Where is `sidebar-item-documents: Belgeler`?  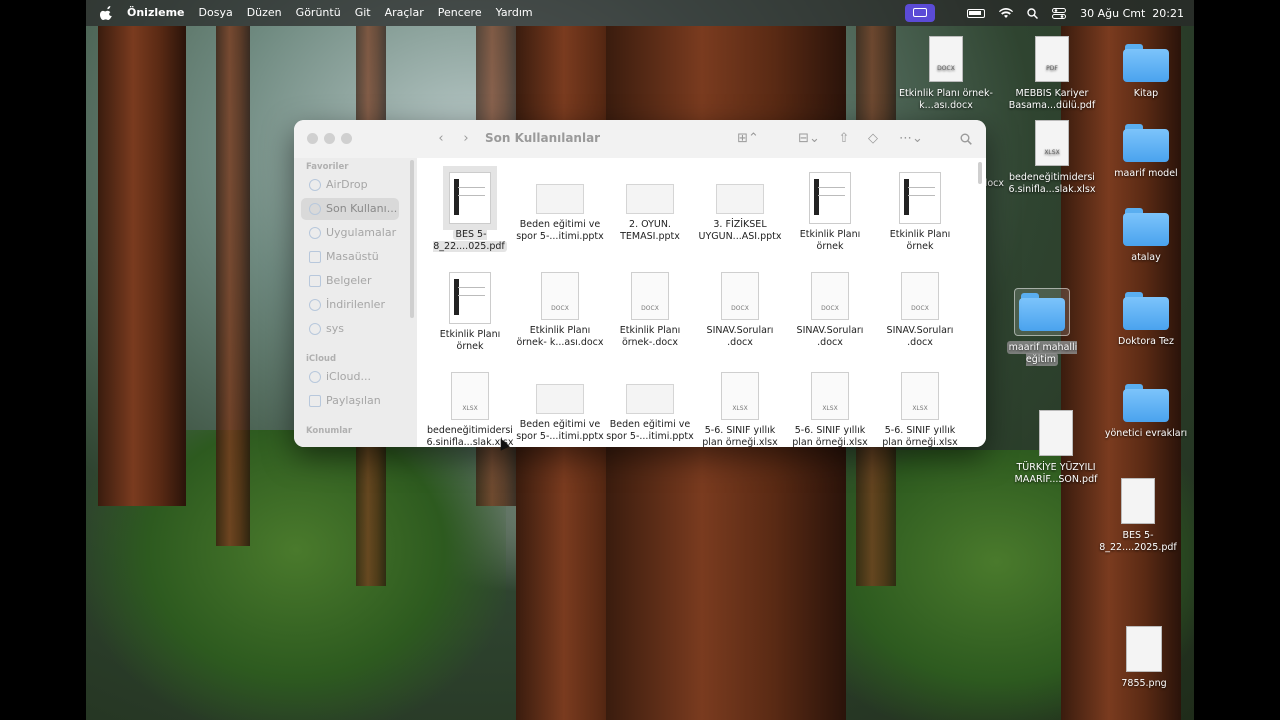
sidebar-item-documents: Belgeler is located at coordinates (350, 281).